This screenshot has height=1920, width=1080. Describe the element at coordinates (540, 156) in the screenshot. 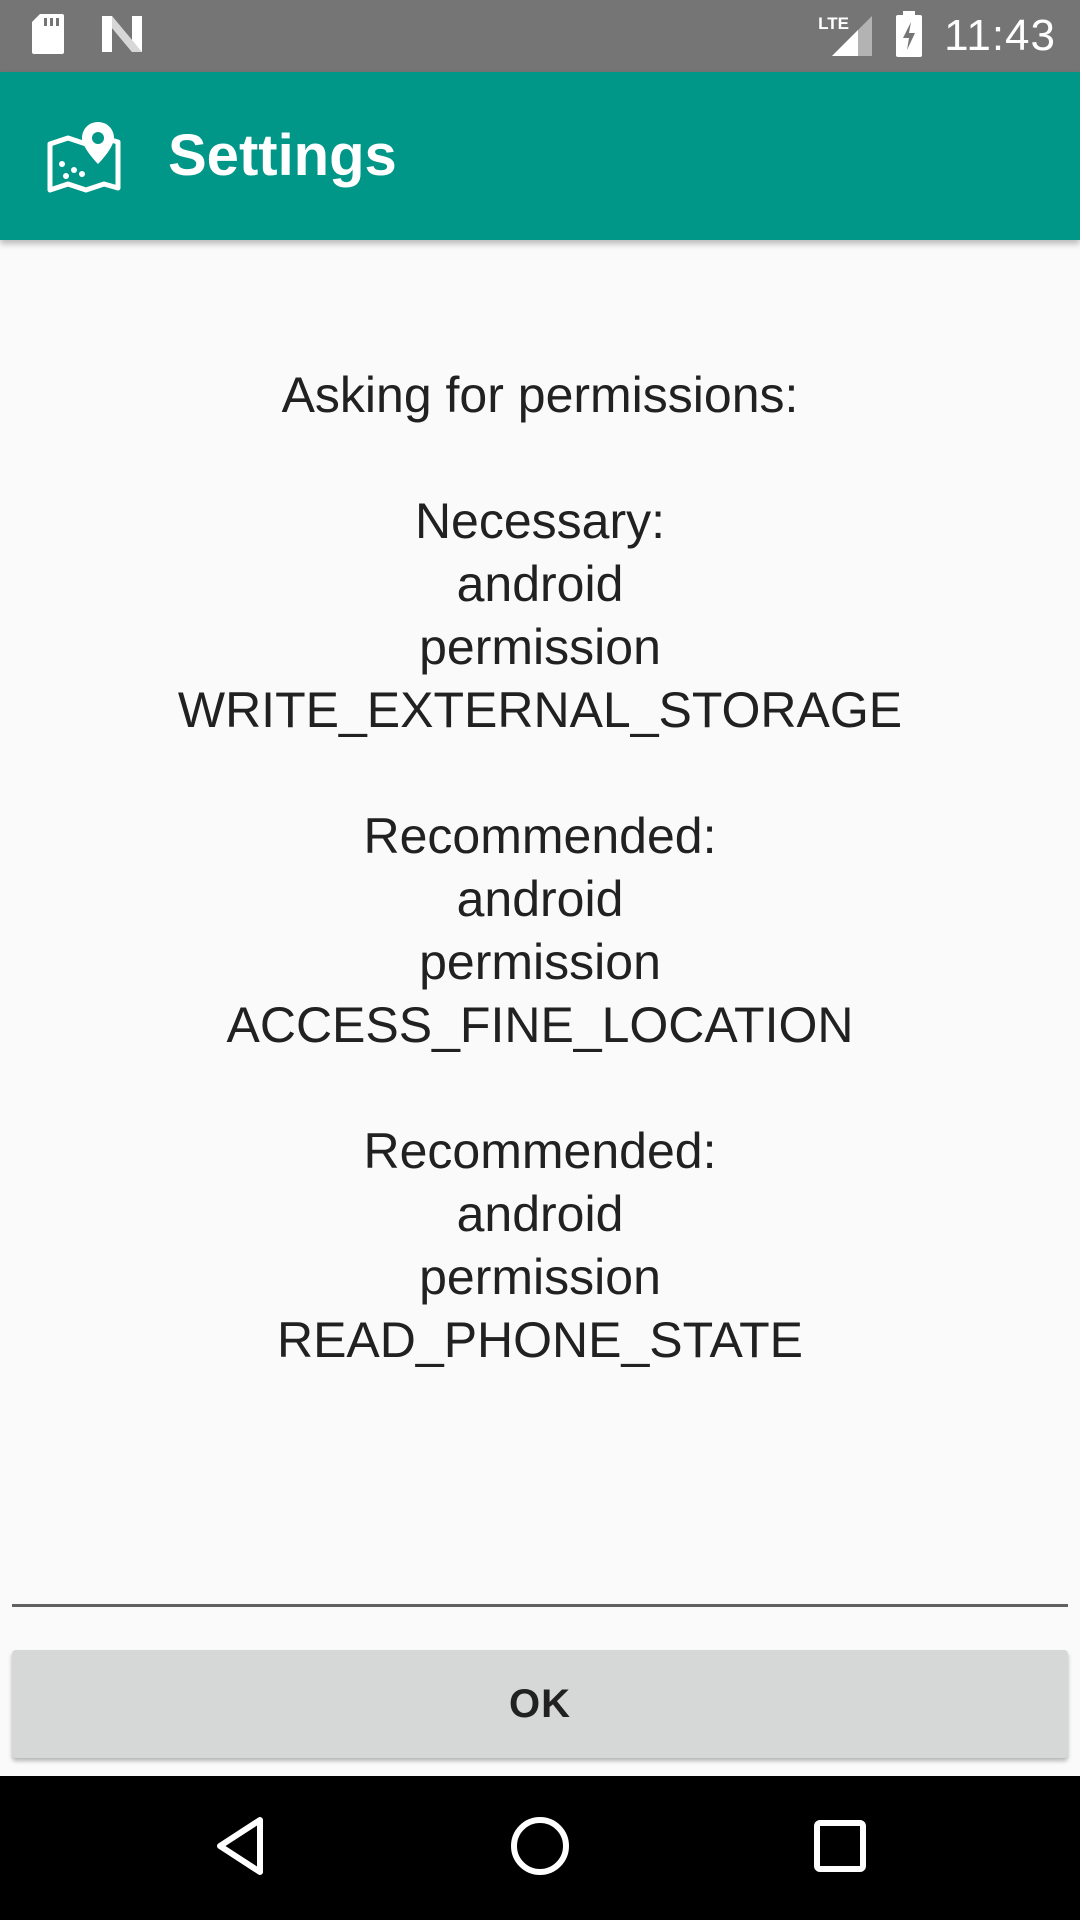

I see `app-bar: Settings` at that location.